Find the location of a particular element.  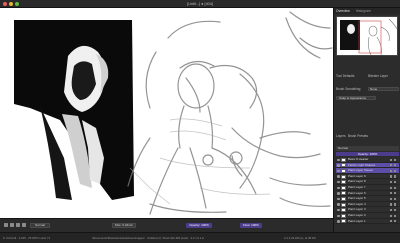

brush-size-field: Size: 0.22mm is located at coordinates (124, 225).